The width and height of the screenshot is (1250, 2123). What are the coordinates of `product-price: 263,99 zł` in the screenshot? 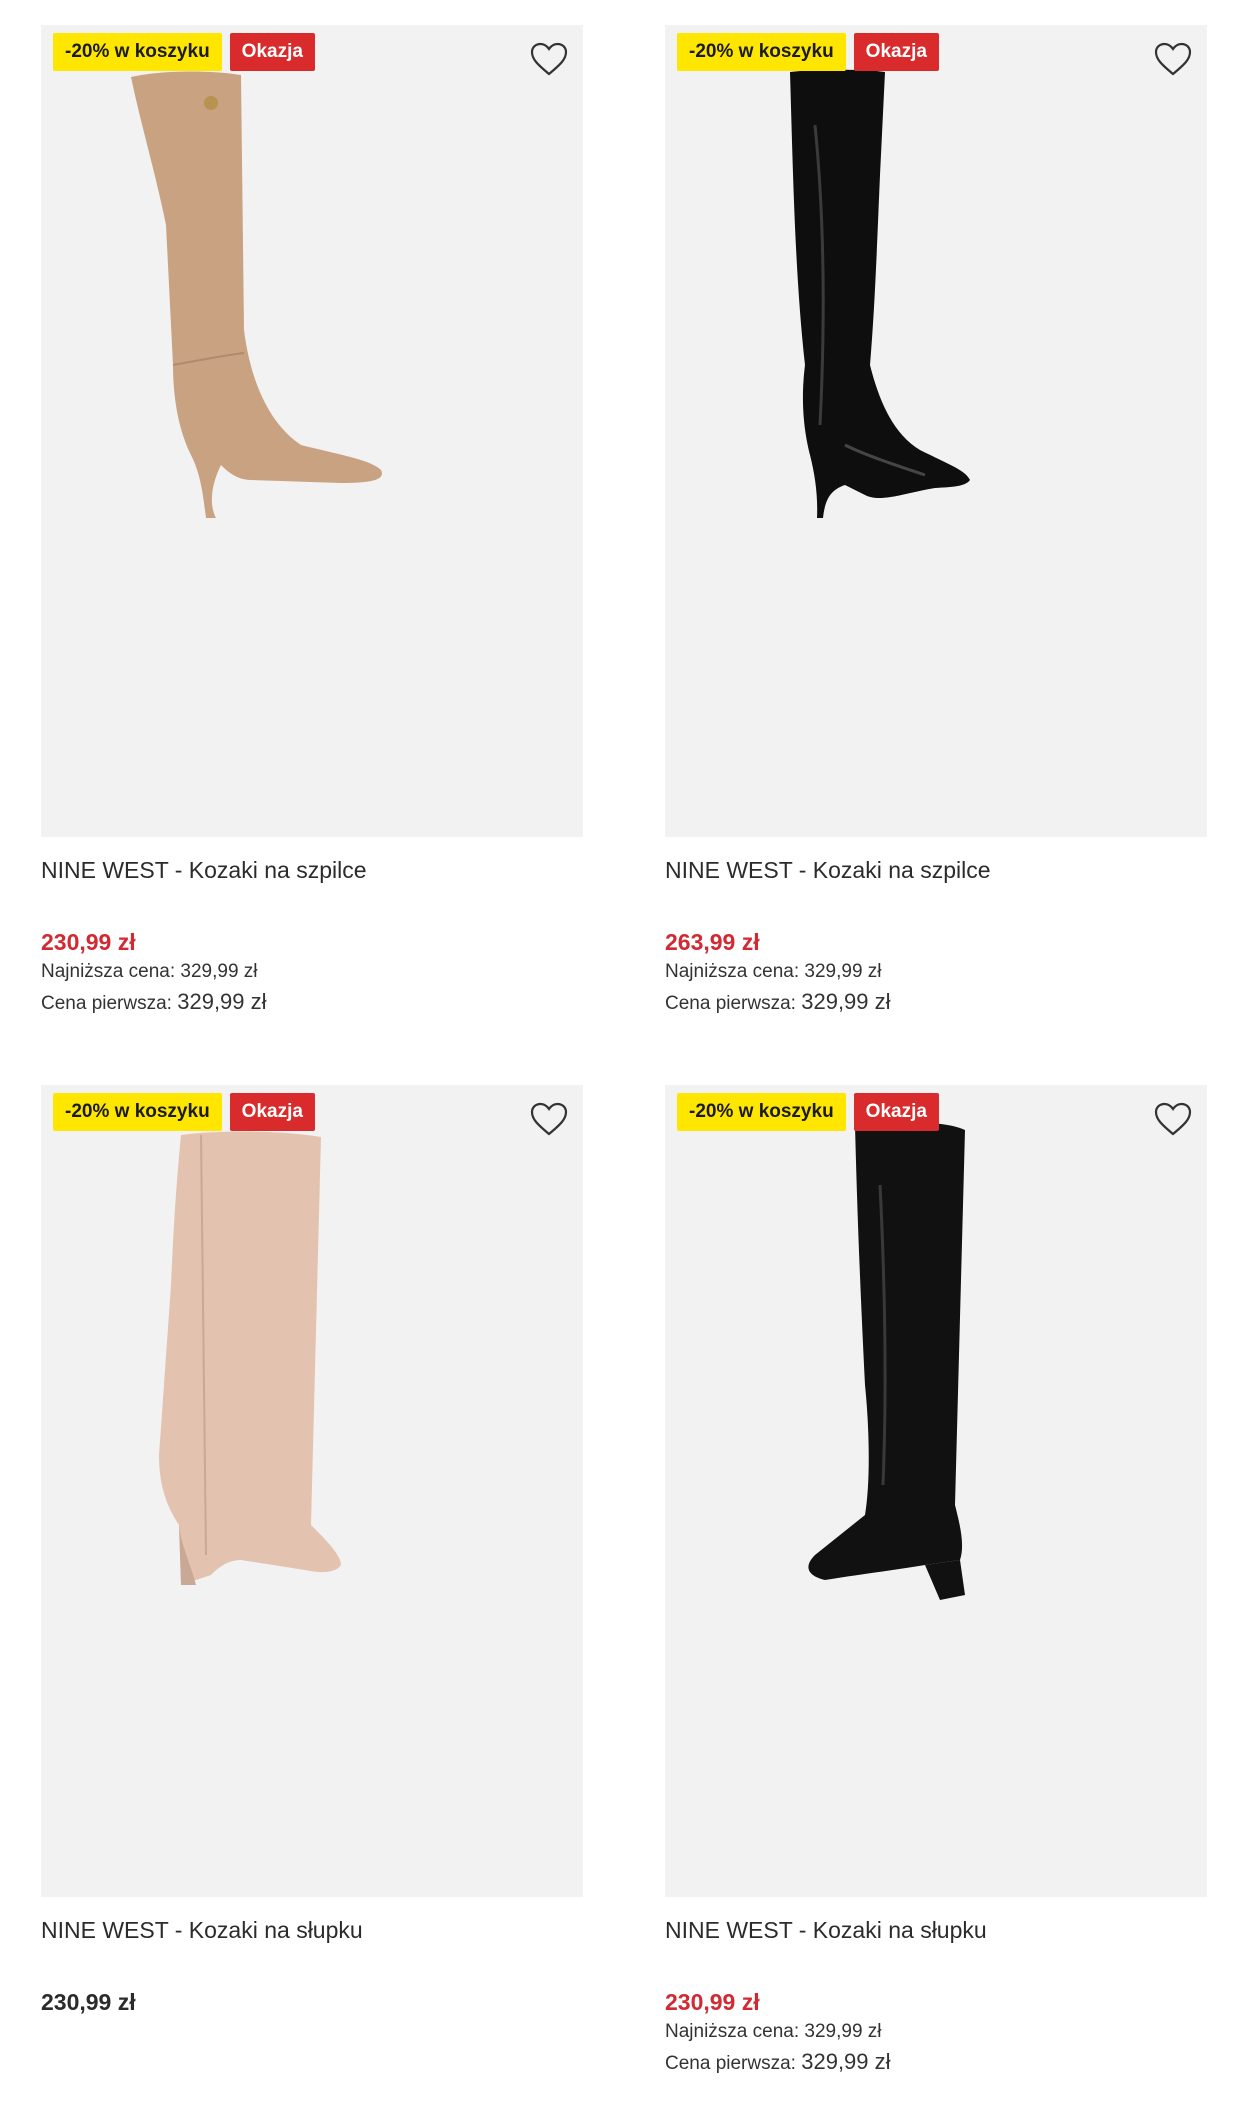 It's located at (712, 942).